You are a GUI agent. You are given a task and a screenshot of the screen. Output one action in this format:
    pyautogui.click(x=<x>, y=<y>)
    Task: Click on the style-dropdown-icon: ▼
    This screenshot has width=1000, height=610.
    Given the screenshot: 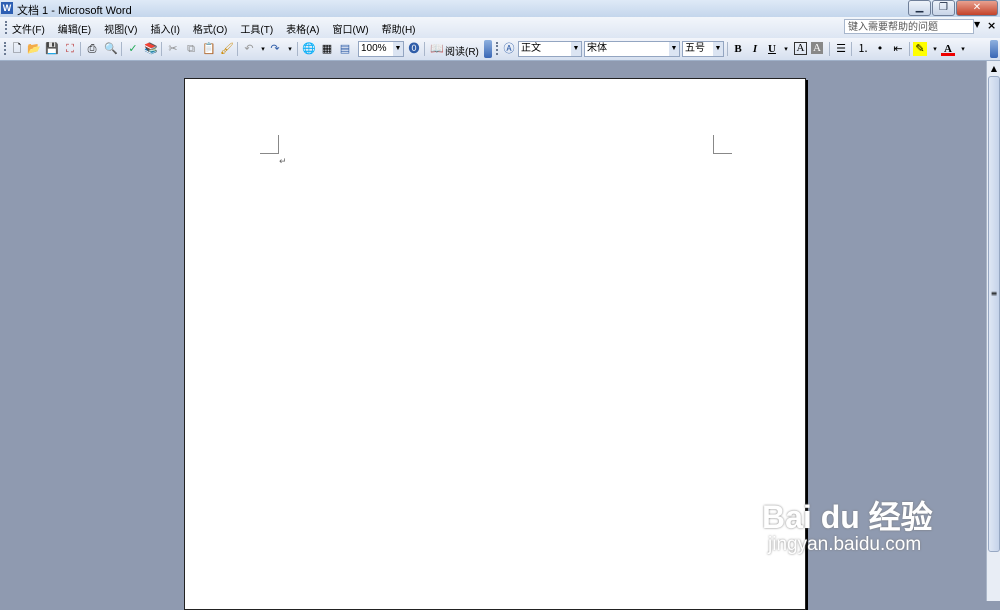 What is the action you would take?
    pyautogui.click(x=576, y=49)
    